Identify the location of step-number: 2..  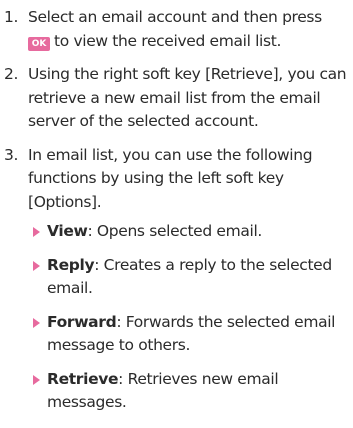
(11, 74).